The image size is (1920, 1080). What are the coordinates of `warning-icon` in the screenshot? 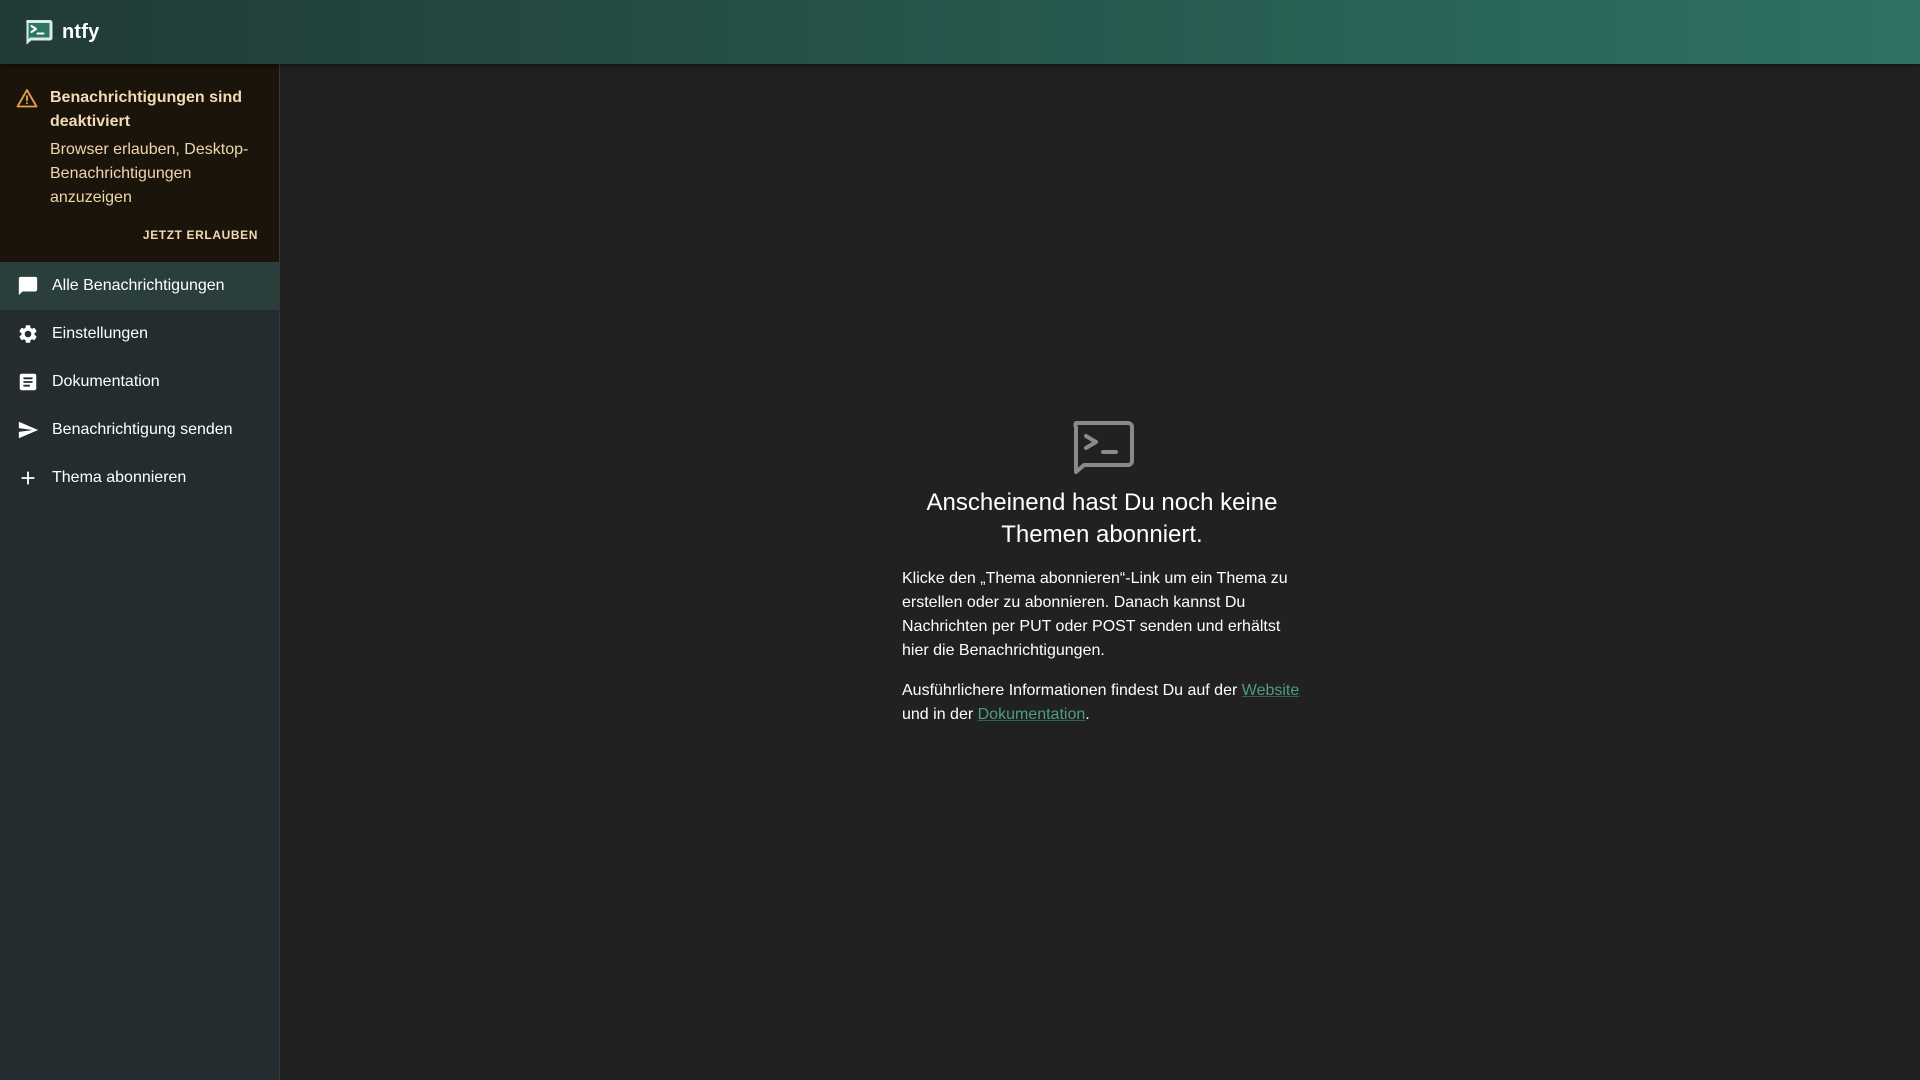 It's located at (27, 98).